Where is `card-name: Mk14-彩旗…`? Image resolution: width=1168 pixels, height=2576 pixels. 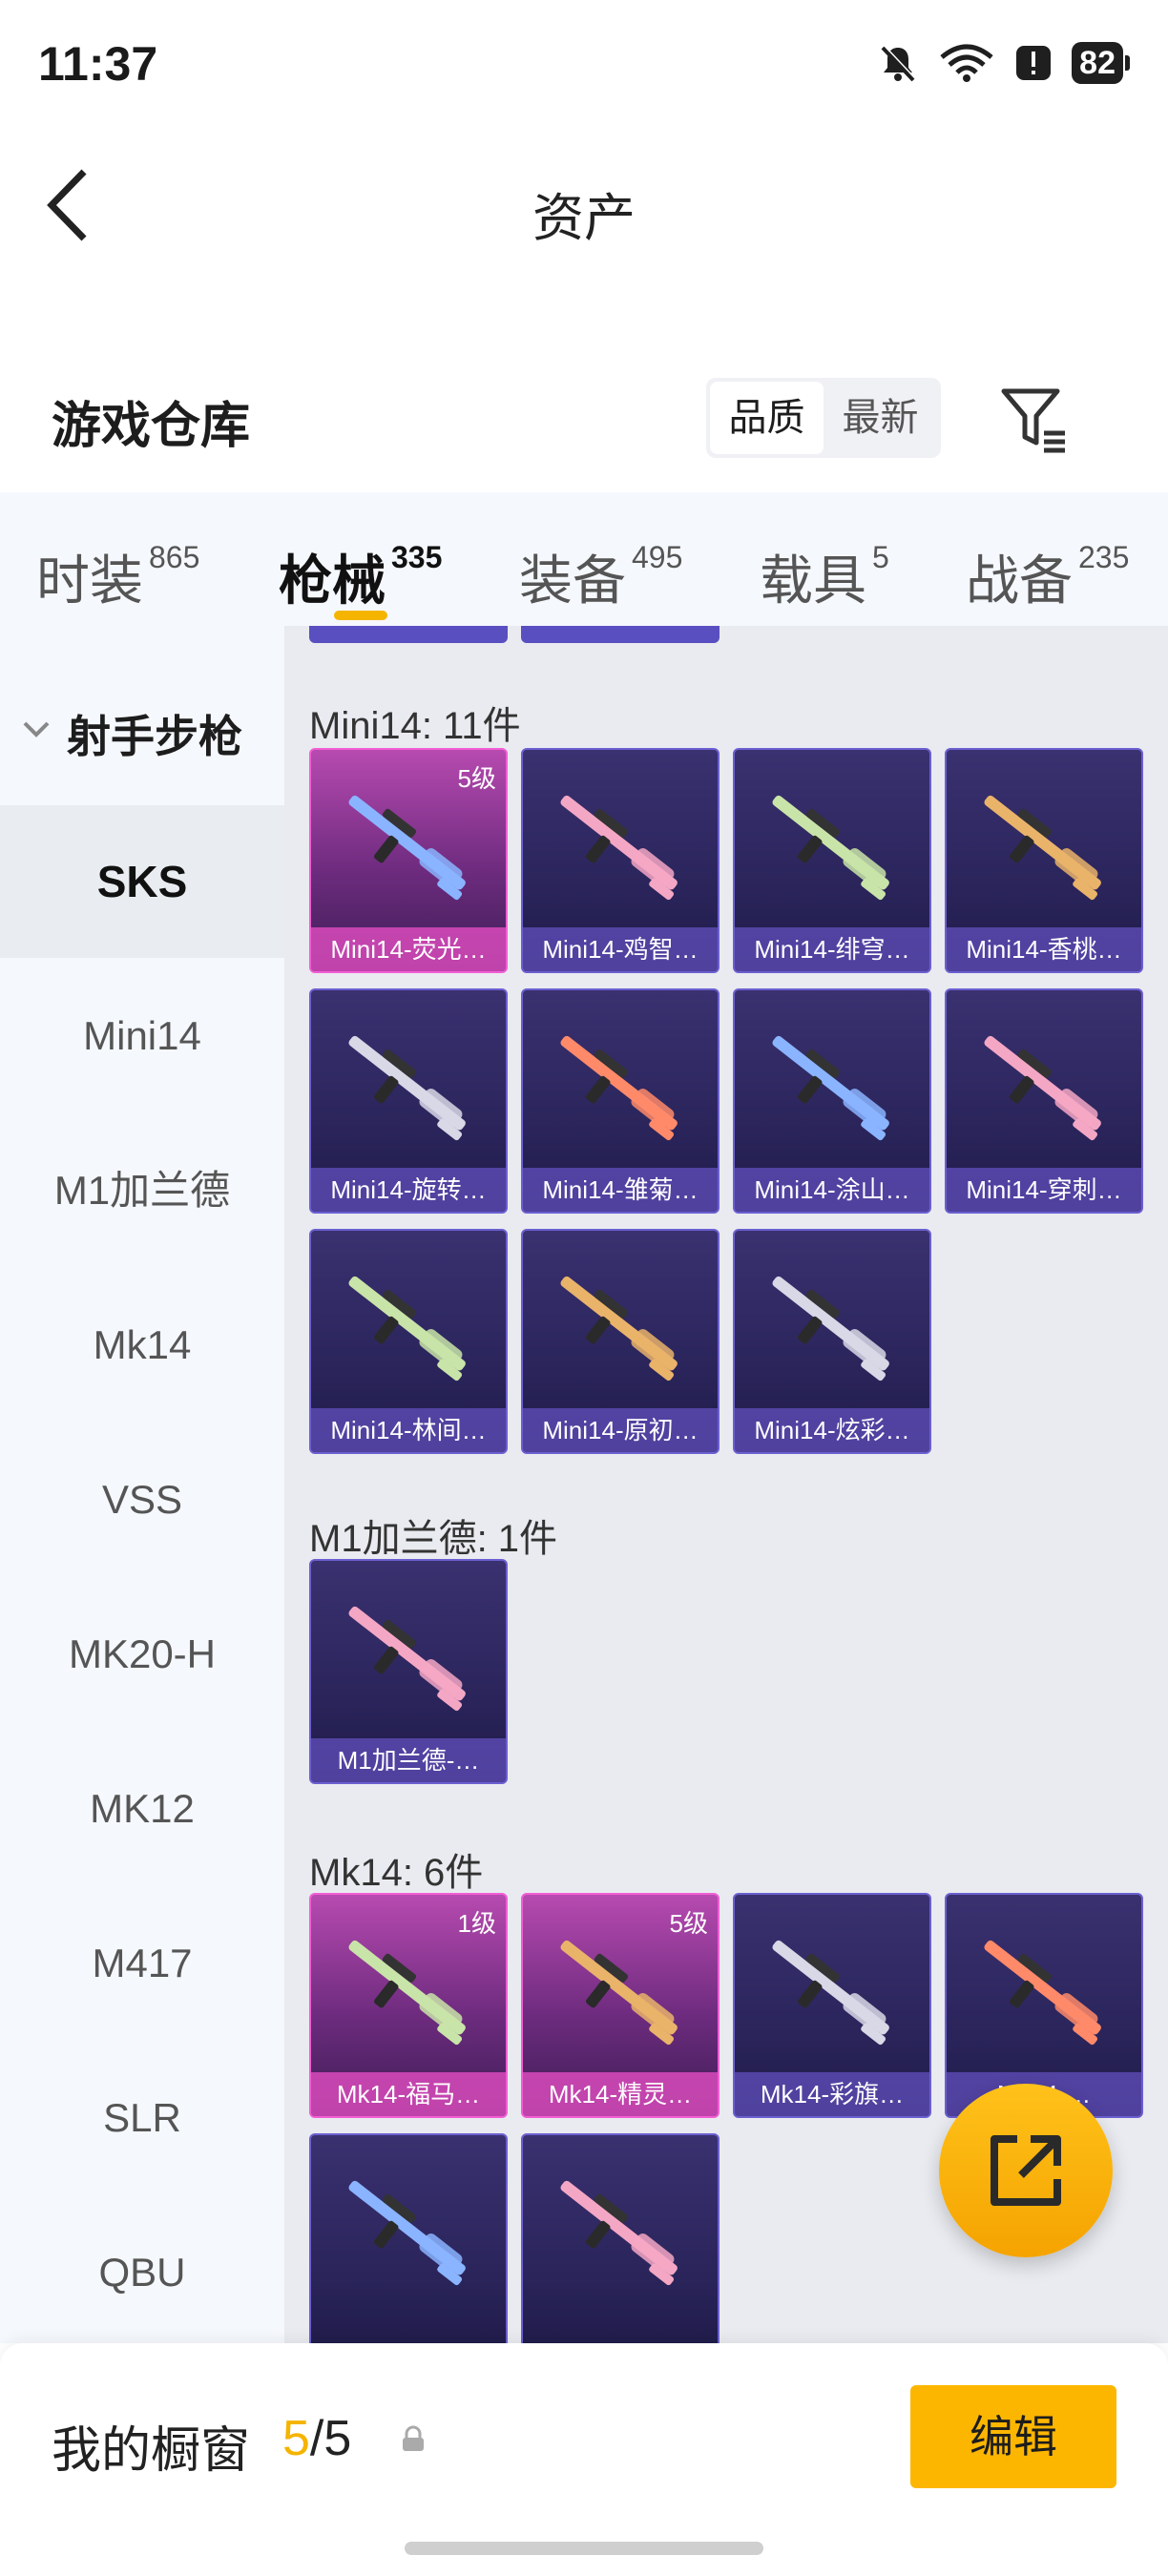
card-name: Mk14-彩旗… is located at coordinates (832, 2094).